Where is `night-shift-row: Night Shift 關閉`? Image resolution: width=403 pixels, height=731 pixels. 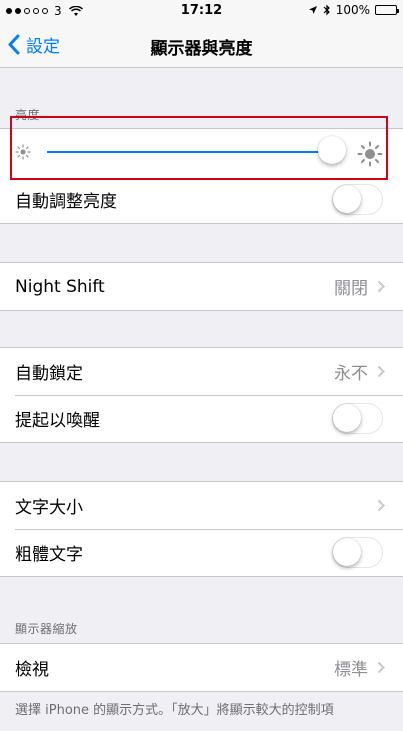 night-shift-row: Night Shift 關閉 is located at coordinates (201, 286).